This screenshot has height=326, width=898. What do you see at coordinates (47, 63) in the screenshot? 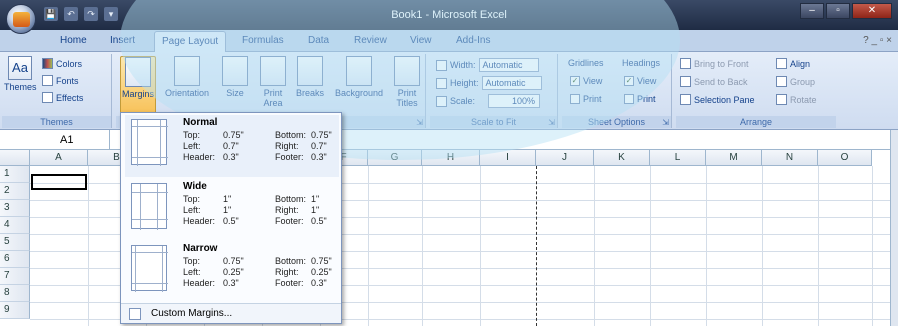
I see `colors-icon` at bounding box center [47, 63].